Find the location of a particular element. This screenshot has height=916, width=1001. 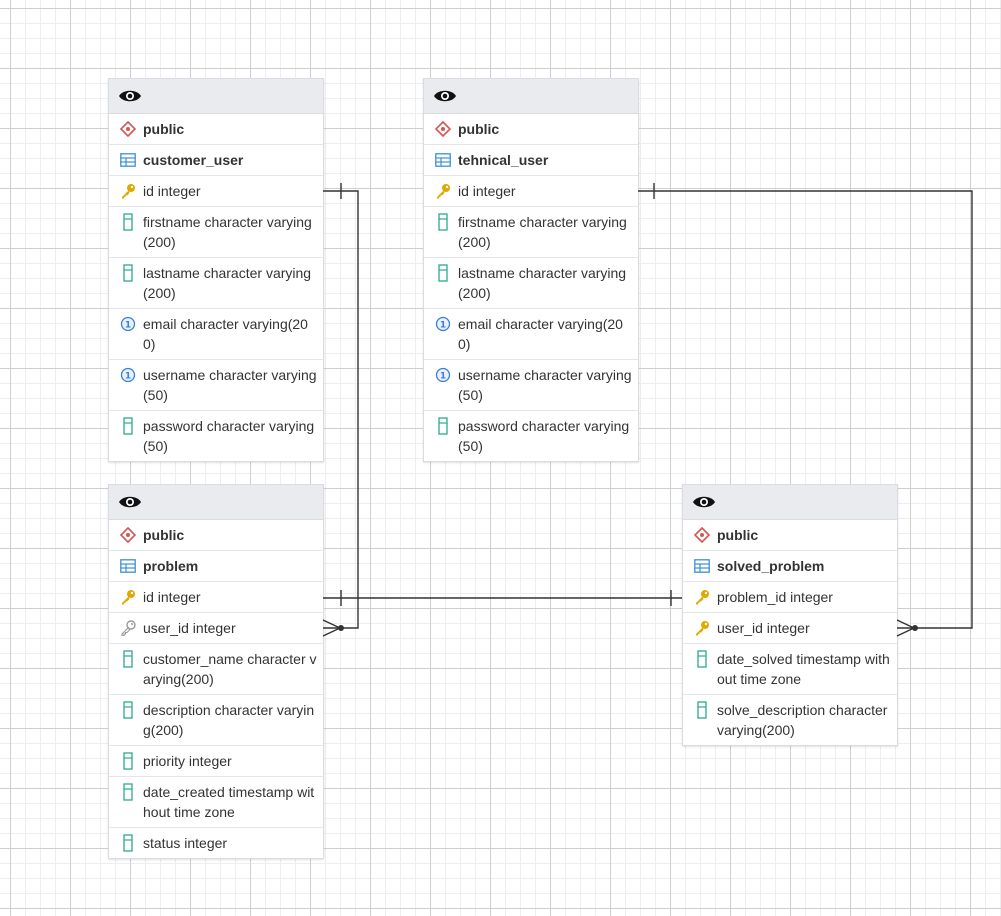

table-name-row: problem is located at coordinates (216, 566).